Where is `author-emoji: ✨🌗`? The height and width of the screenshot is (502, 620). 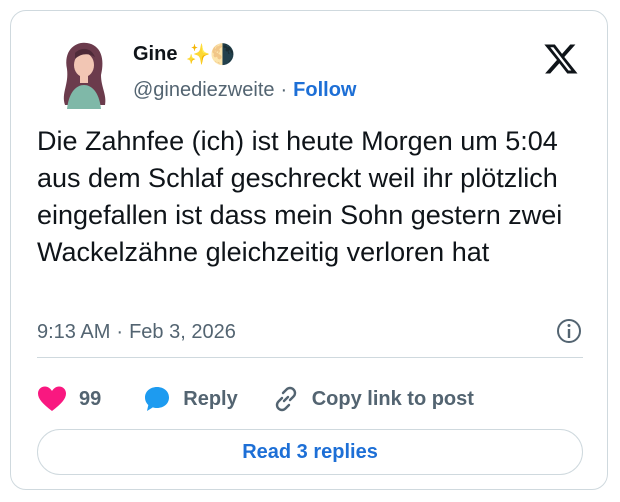 author-emoji: ✨🌗 is located at coordinates (210, 54).